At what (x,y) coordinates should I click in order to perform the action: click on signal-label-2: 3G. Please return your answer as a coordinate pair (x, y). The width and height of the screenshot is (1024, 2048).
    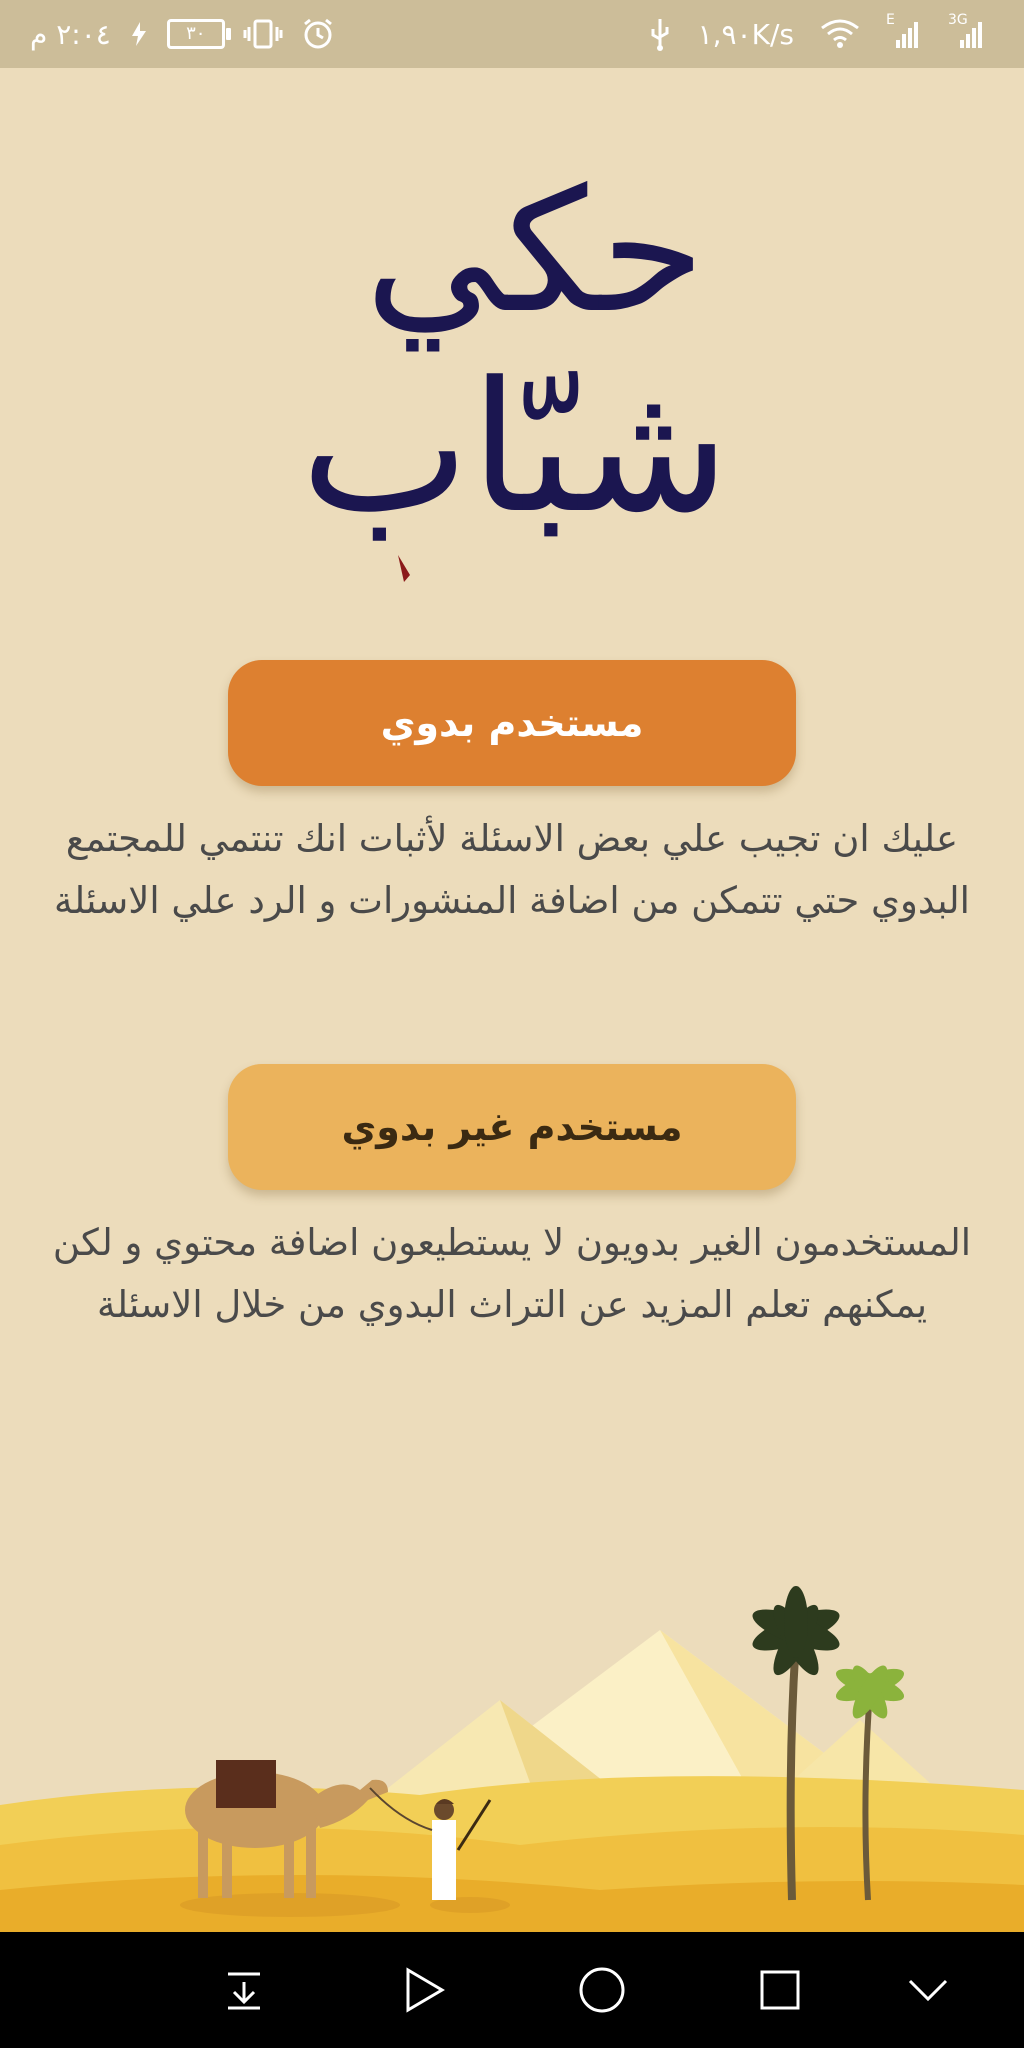
    Looking at the image, I should click on (958, 20).